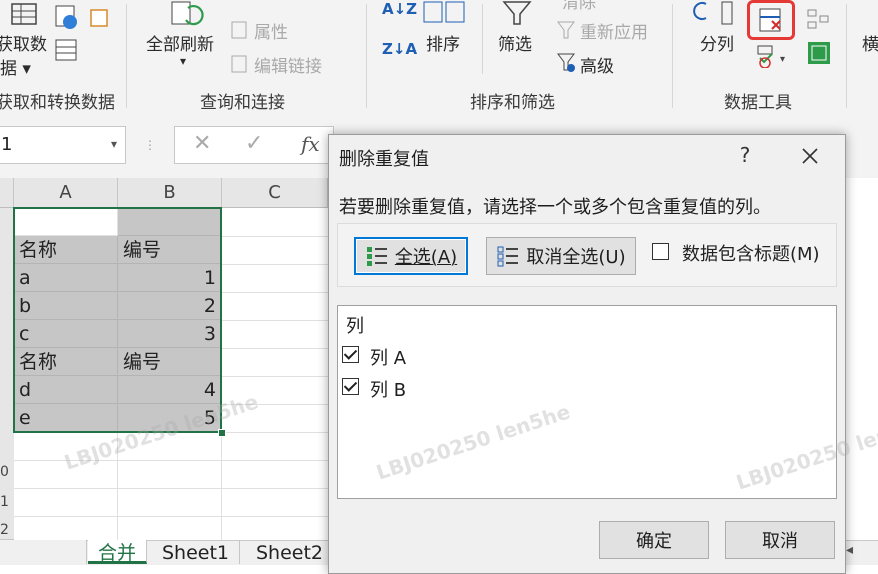 Image resolution: width=878 pixels, height=574 pixels. Describe the element at coordinates (614, 30) in the screenshot. I see `reapply-button: 重新应用` at that location.